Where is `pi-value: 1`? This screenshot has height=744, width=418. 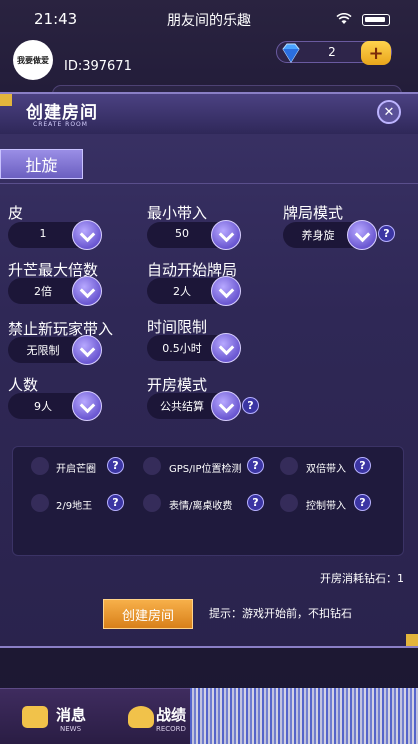 pi-value: 1 is located at coordinates (43, 233).